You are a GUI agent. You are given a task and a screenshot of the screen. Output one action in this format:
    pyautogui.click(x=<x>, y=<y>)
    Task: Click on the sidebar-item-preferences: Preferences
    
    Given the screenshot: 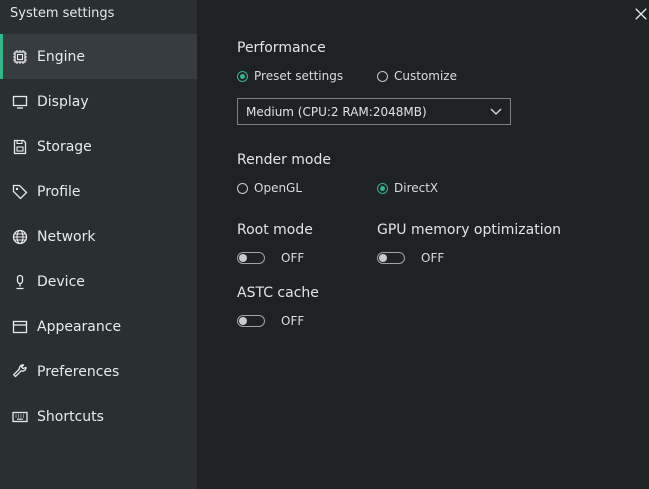 What is the action you would take?
    pyautogui.click(x=98, y=371)
    